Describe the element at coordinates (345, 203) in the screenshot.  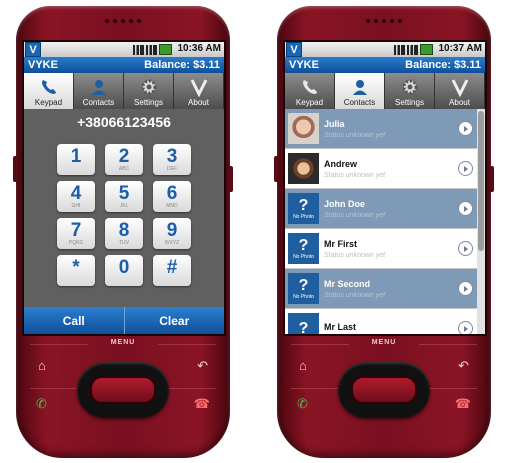
I see `contact-name: John Doe` at that location.